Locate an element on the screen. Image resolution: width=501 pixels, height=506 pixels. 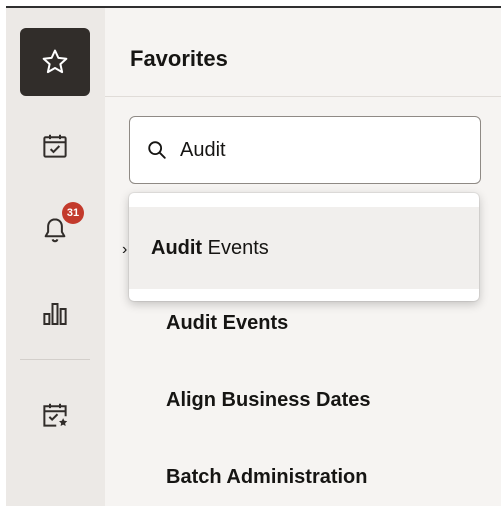
rail-favorite-tasks-button is located at coordinates (55, 415).